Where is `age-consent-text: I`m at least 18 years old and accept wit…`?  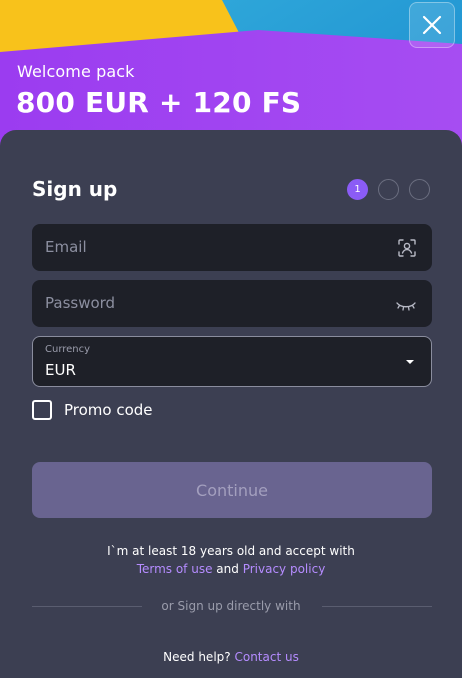
age-consent-text: I`m at least 18 years old and accept wit… is located at coordinates (231, 551).